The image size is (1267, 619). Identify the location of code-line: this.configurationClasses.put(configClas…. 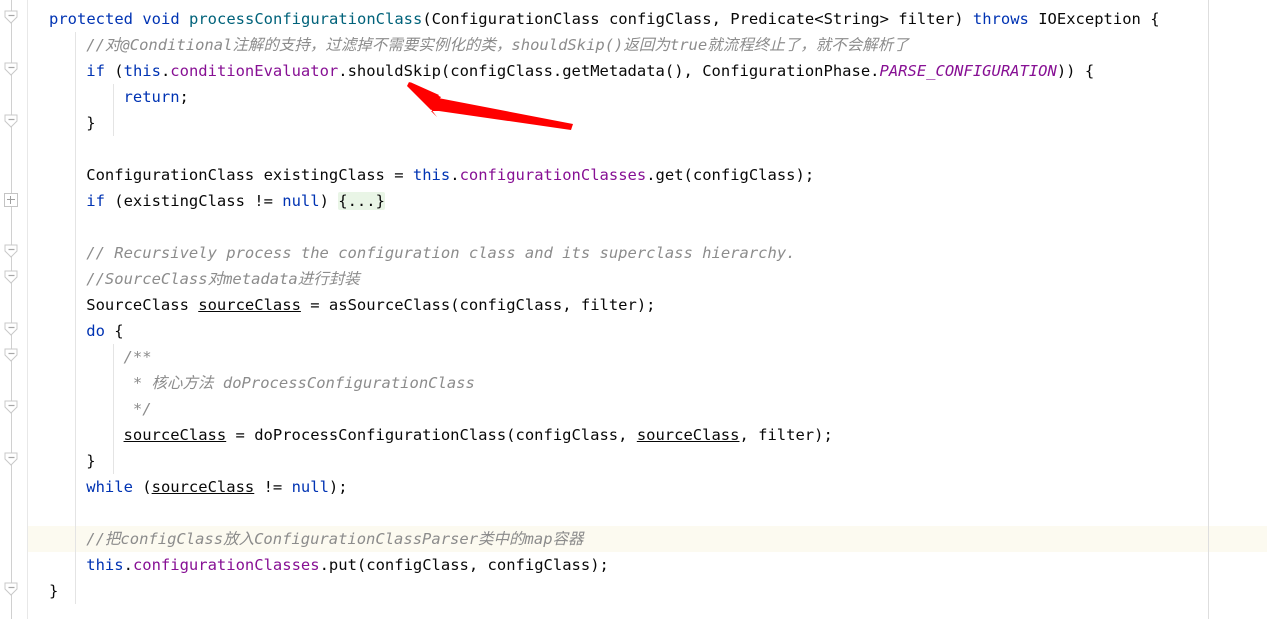
(633, 565).